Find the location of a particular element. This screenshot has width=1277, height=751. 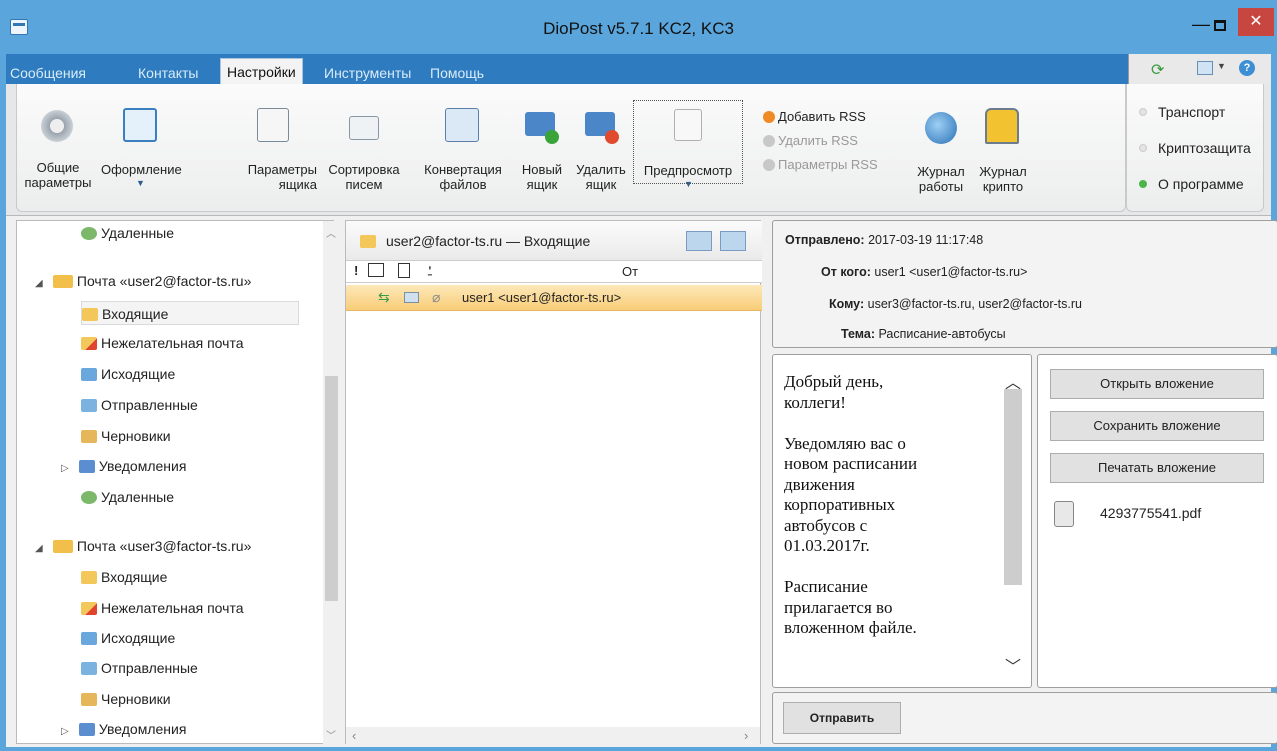

to-value: user3@factor-ts.ru, user2@factor-ts.ru is located at coordinates (974, 304).